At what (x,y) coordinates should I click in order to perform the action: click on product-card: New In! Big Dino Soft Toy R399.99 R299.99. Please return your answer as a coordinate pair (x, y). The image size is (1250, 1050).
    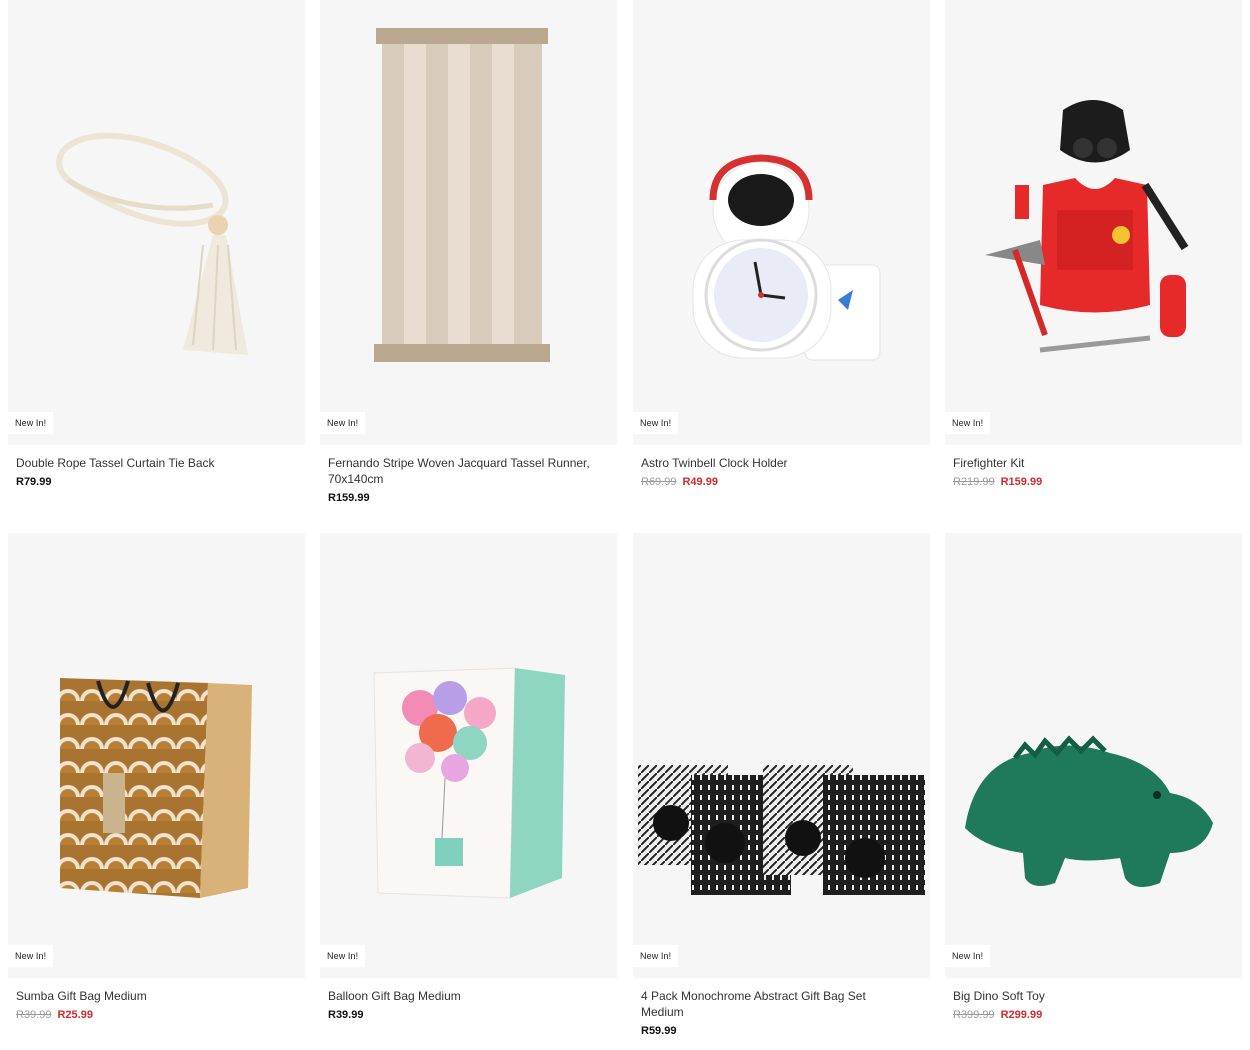
    Looking at the image, I should click on (1093, 777).